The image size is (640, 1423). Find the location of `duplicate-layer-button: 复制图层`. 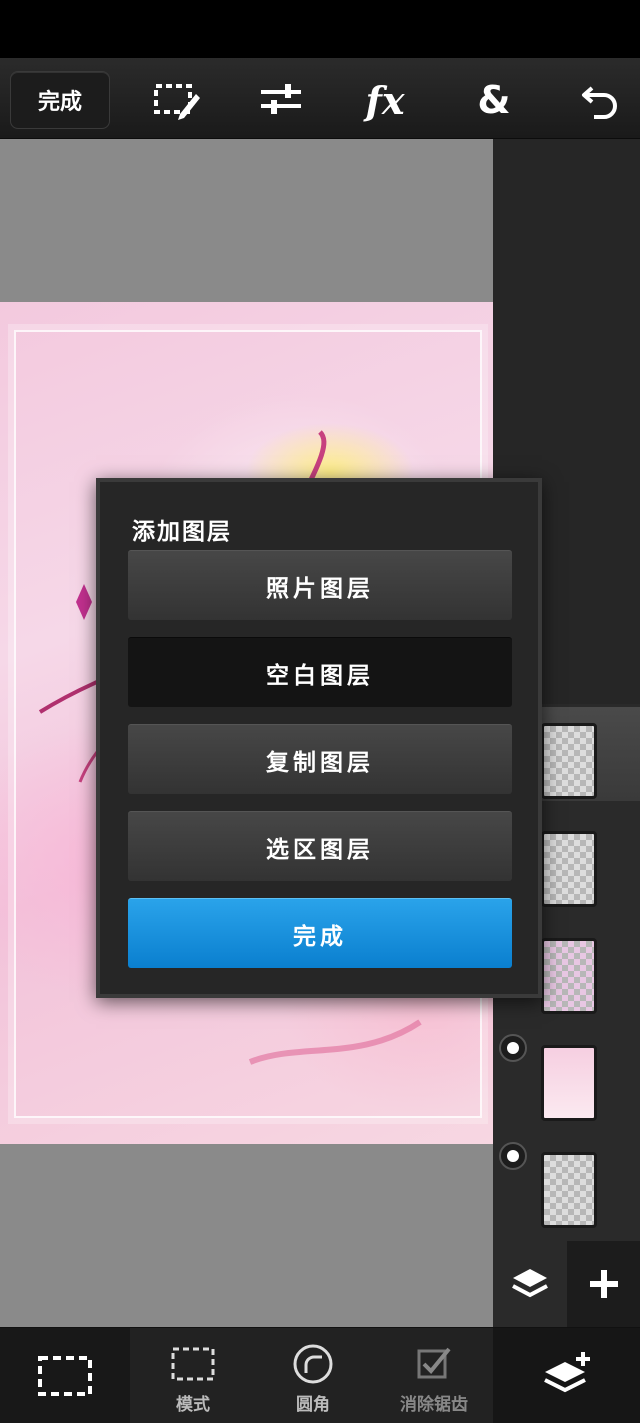

duplicate-layer-button: 复制图层 is located at coordinates (320, 759).